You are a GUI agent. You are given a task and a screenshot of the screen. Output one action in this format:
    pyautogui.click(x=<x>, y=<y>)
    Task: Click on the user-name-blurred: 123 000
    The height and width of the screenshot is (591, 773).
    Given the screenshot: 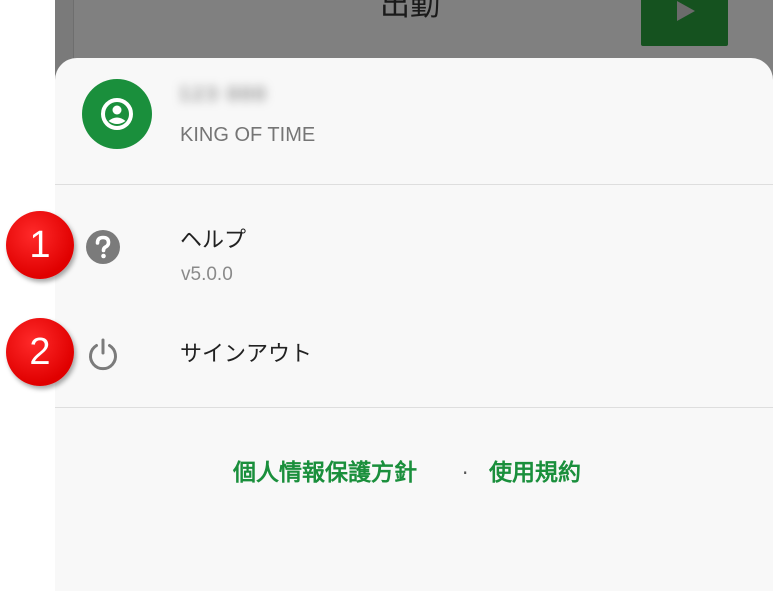 What is the action you would take?
    pyautogui.click(x=223, y=94)
    